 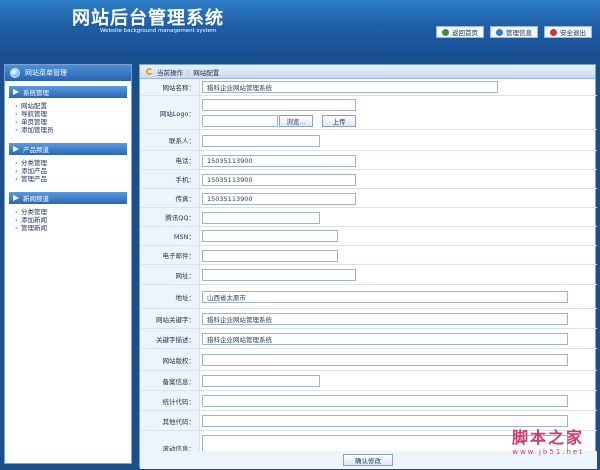 I want to click on exit-icon, so click(x=553, y=32).